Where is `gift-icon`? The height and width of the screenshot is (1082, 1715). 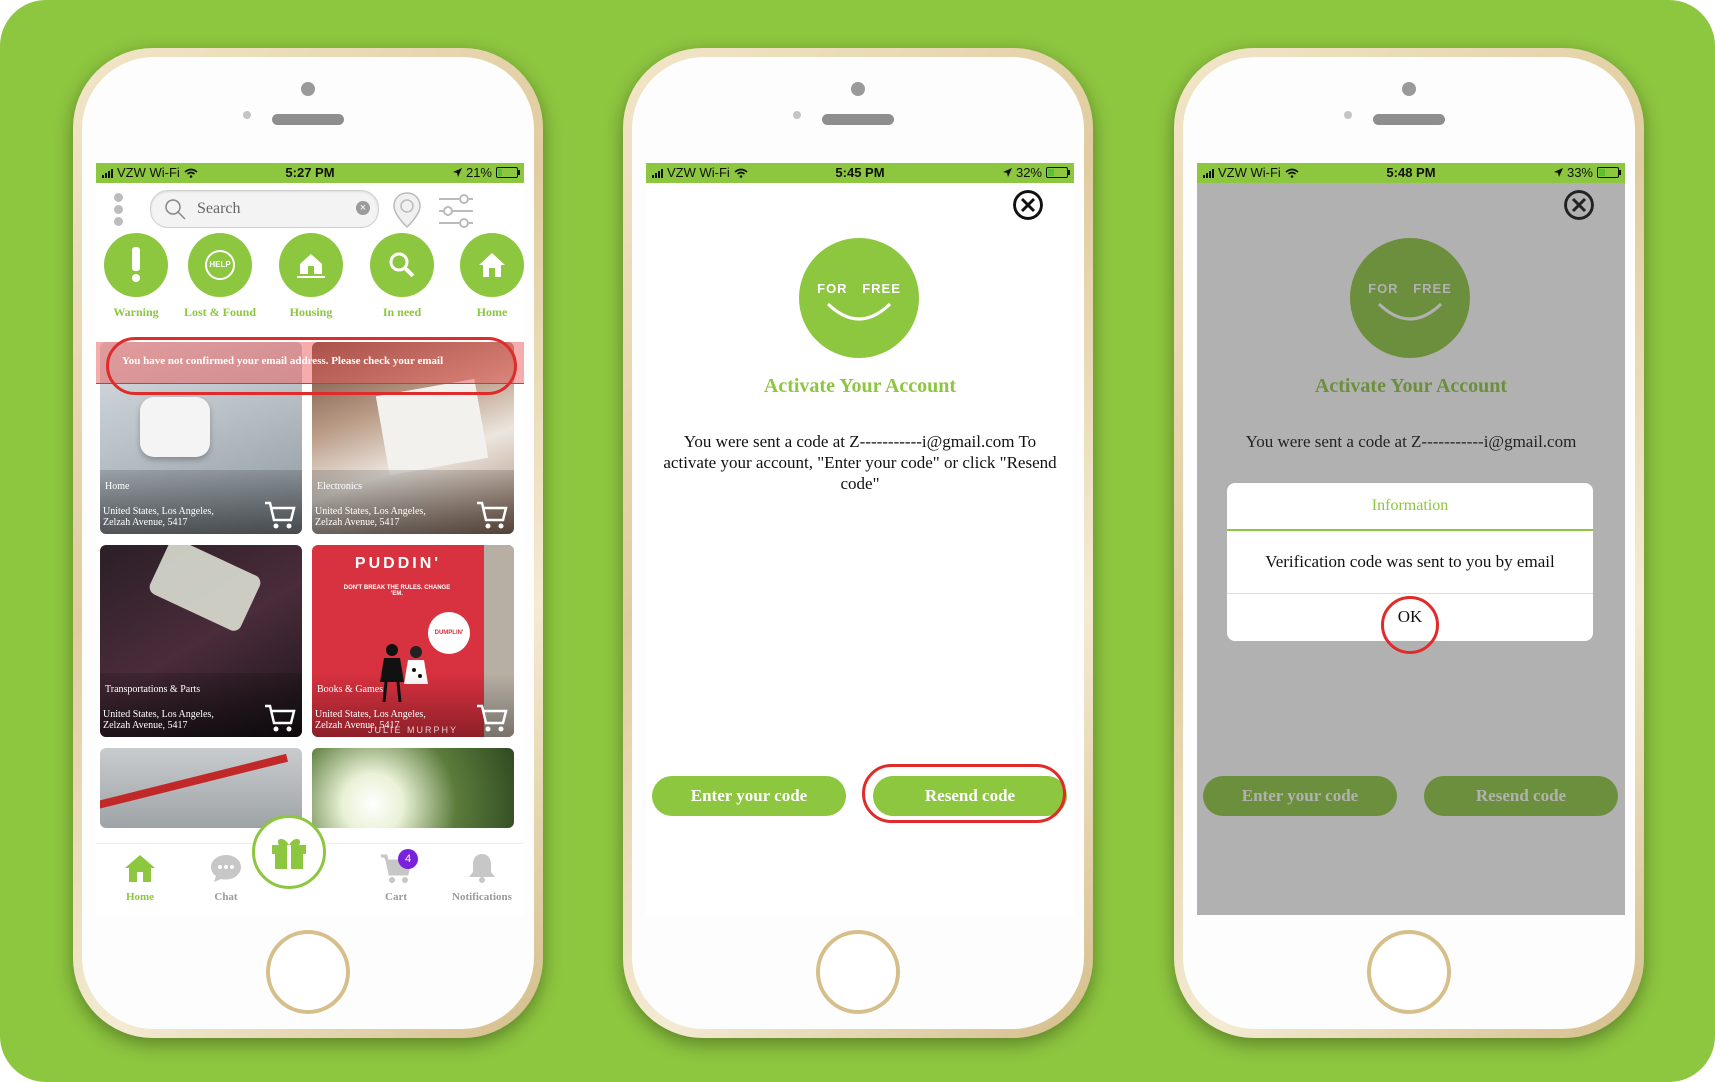
gift-icon is located at coordinates (289, 853).